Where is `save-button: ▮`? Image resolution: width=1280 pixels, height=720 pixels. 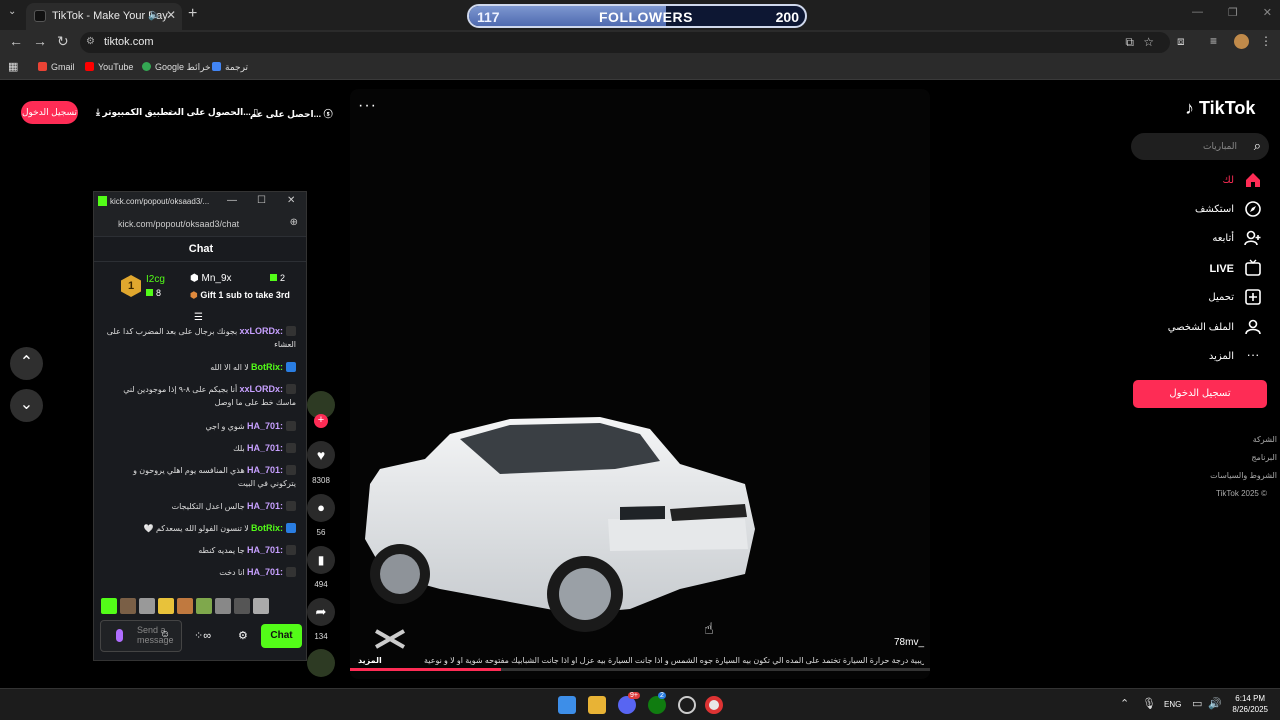 save-button: ▮ is located at coordinates (321, 560).